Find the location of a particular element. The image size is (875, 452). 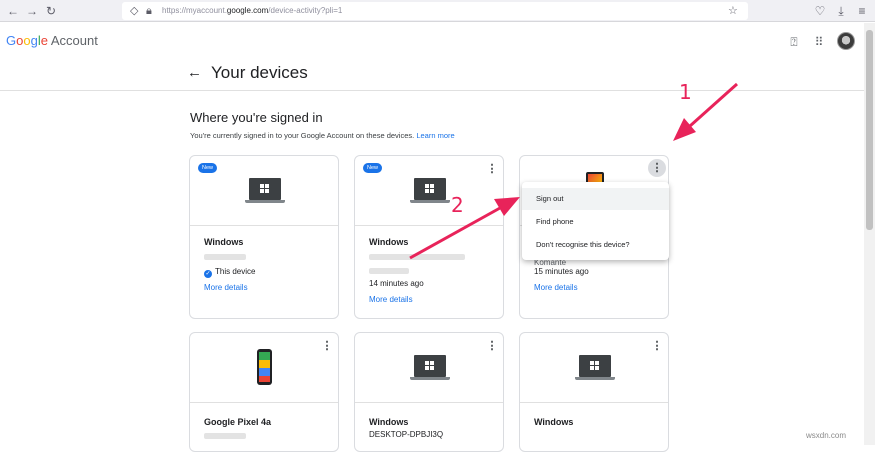

shield-icon: ◇ is located at coordinates (134, 11).